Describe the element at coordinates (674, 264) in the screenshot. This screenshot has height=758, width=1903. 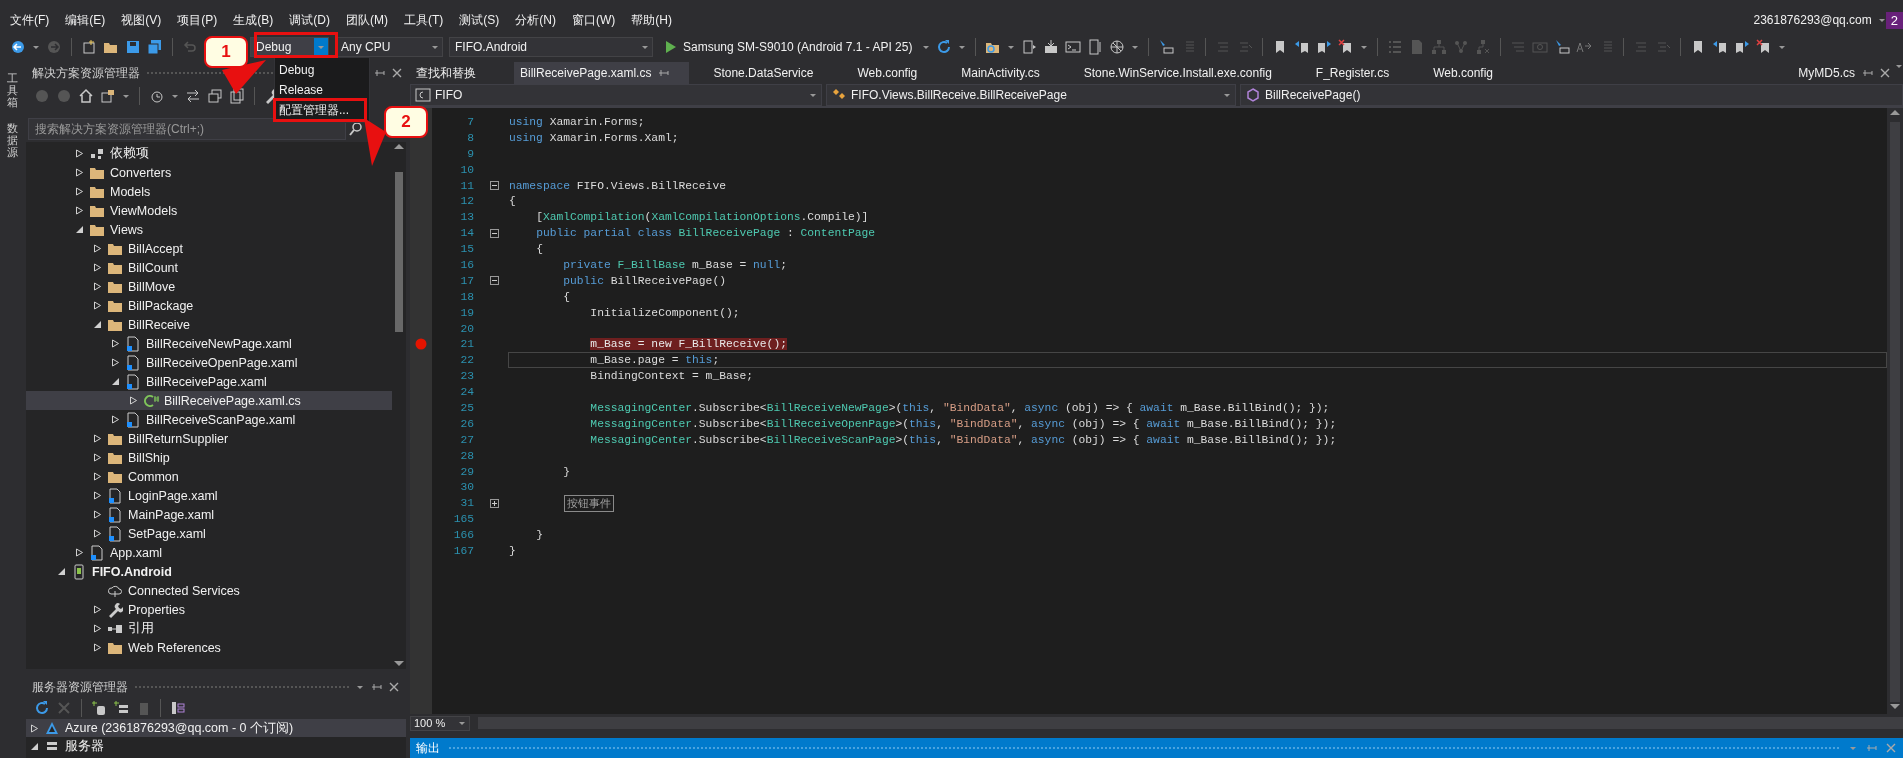
I see `code-line: private F_BillBase m_Base = null;` at that location.